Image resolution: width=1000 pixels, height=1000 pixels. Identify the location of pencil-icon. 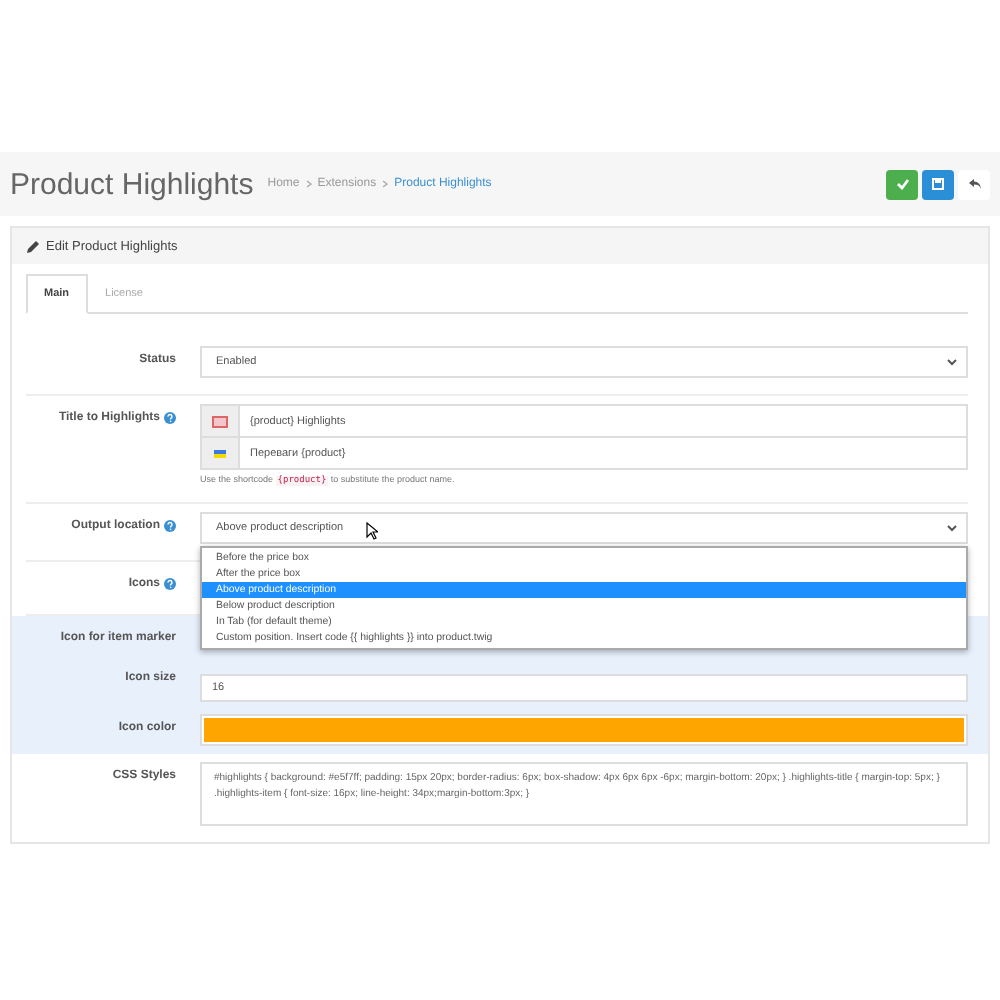
(33, 246).